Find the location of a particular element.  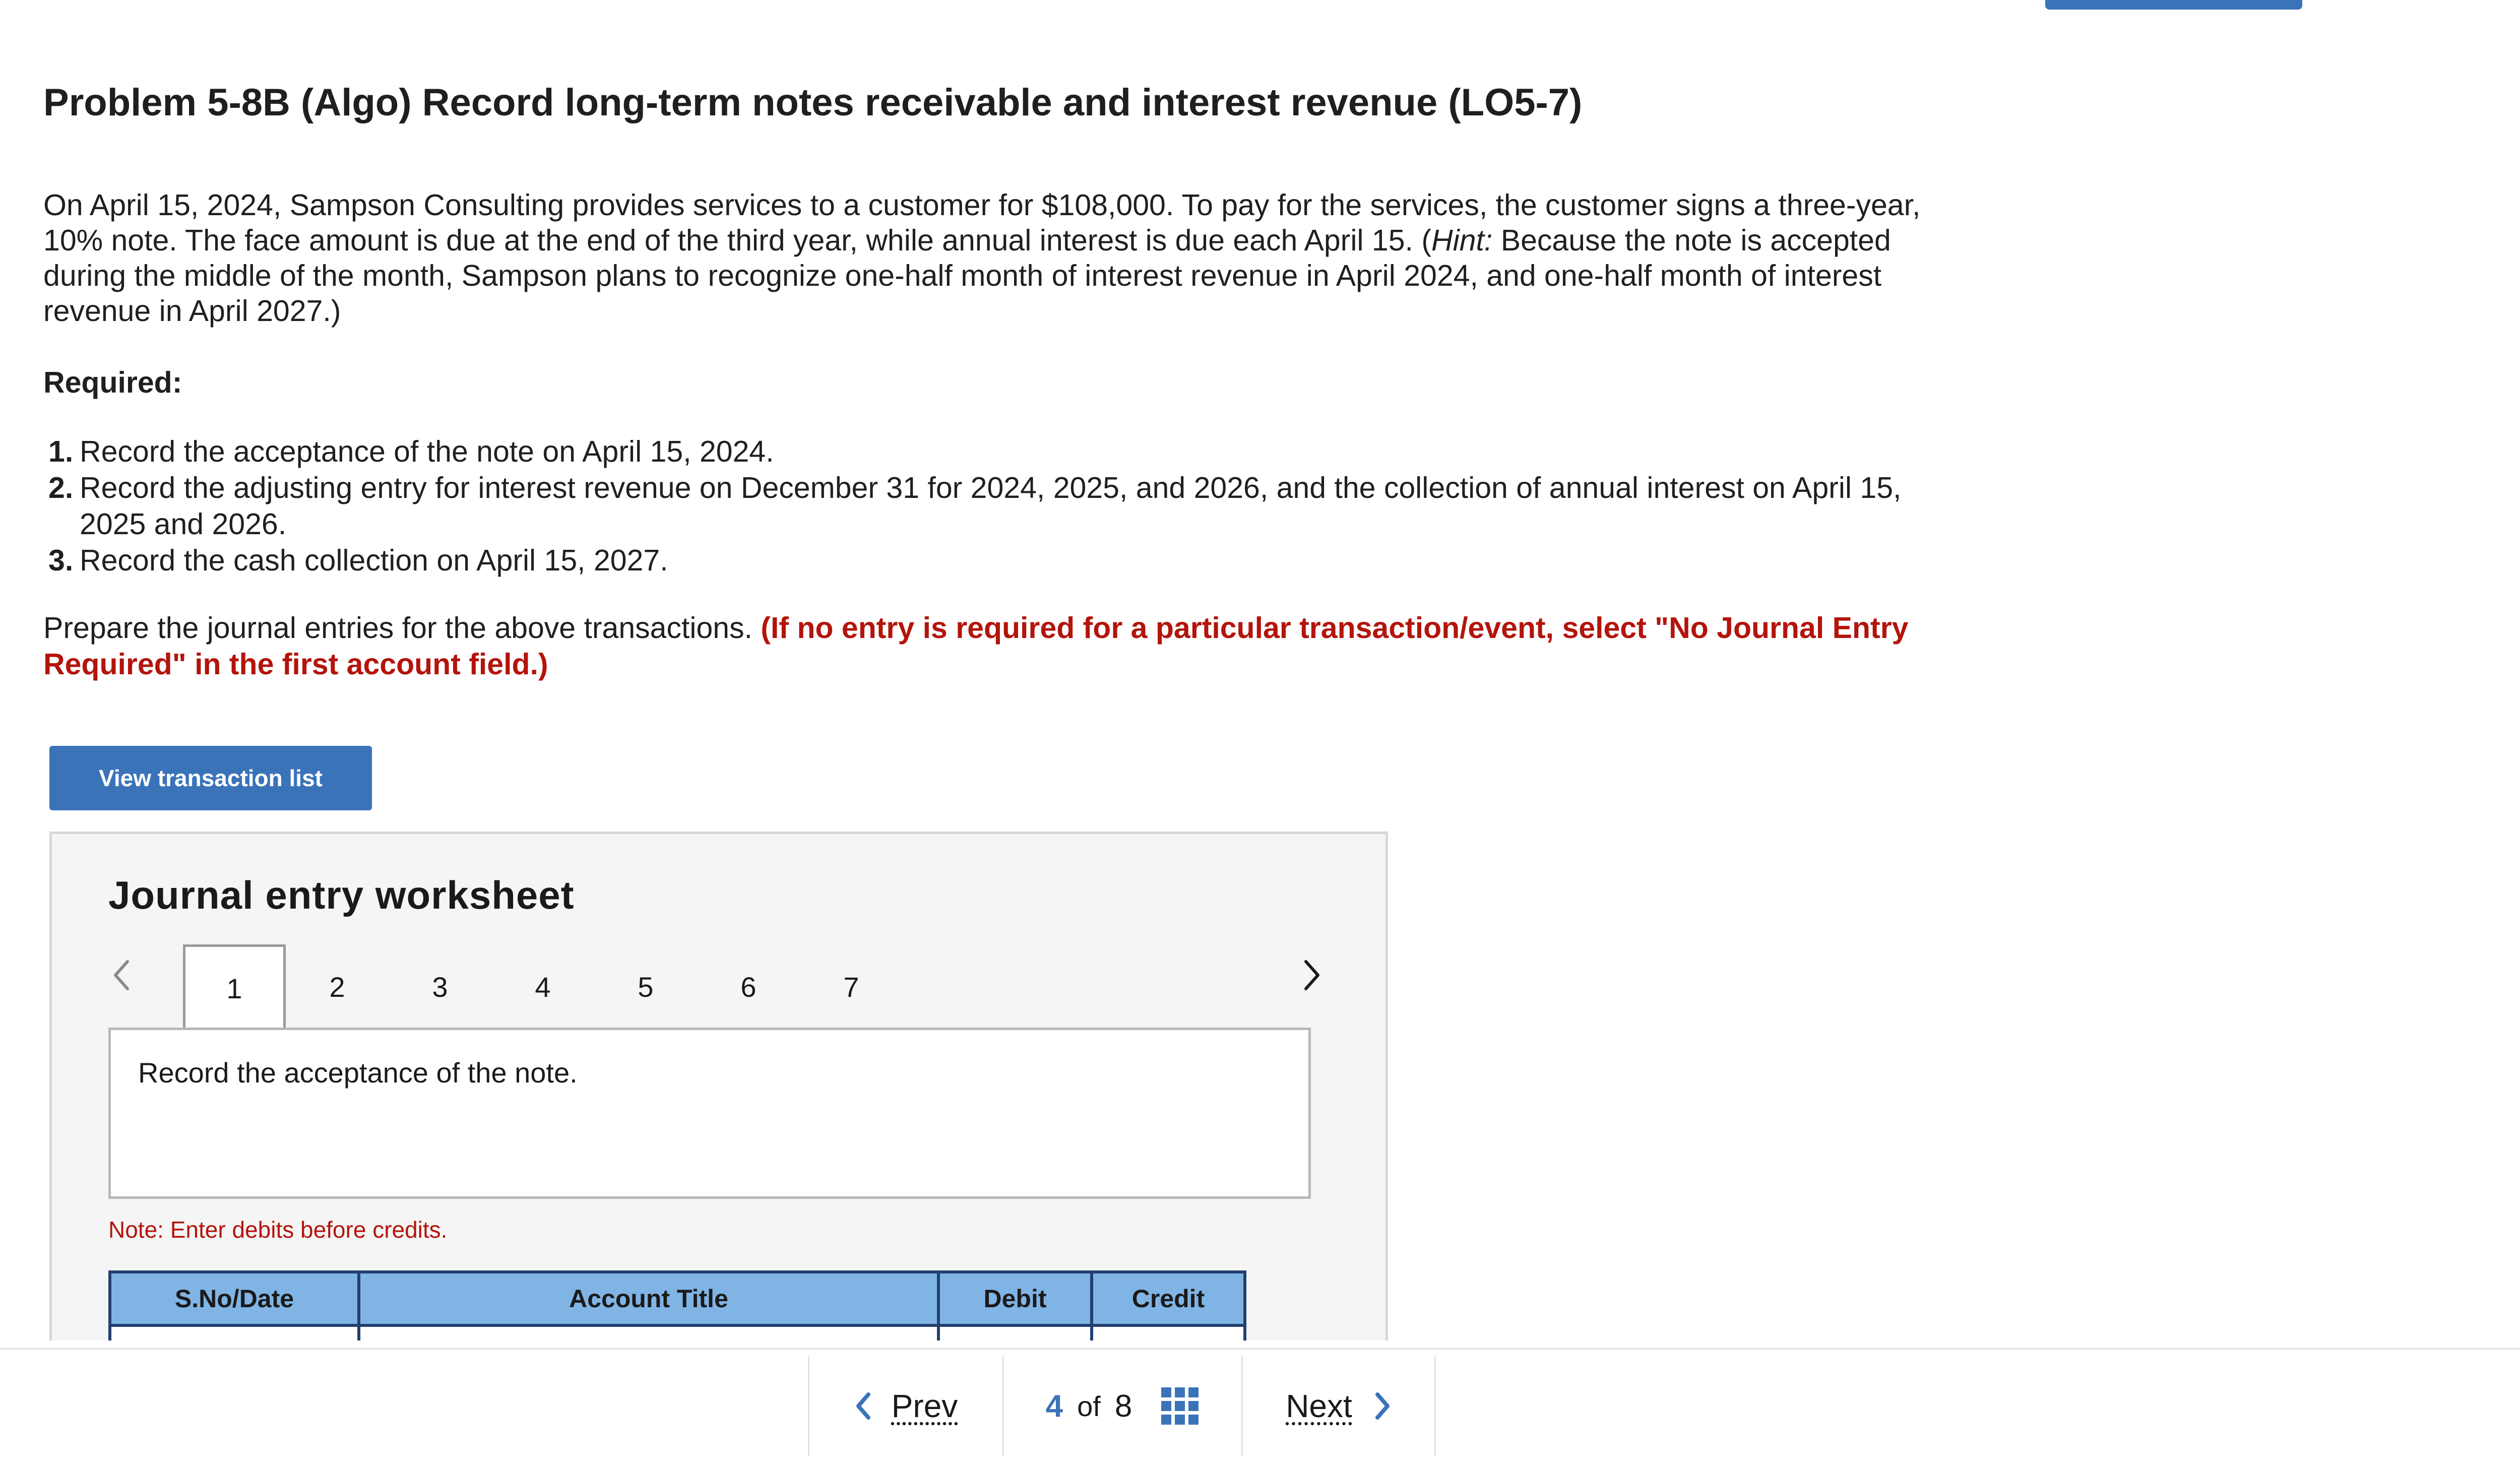

tab-3: 3 is located at coordinates (440, 987).